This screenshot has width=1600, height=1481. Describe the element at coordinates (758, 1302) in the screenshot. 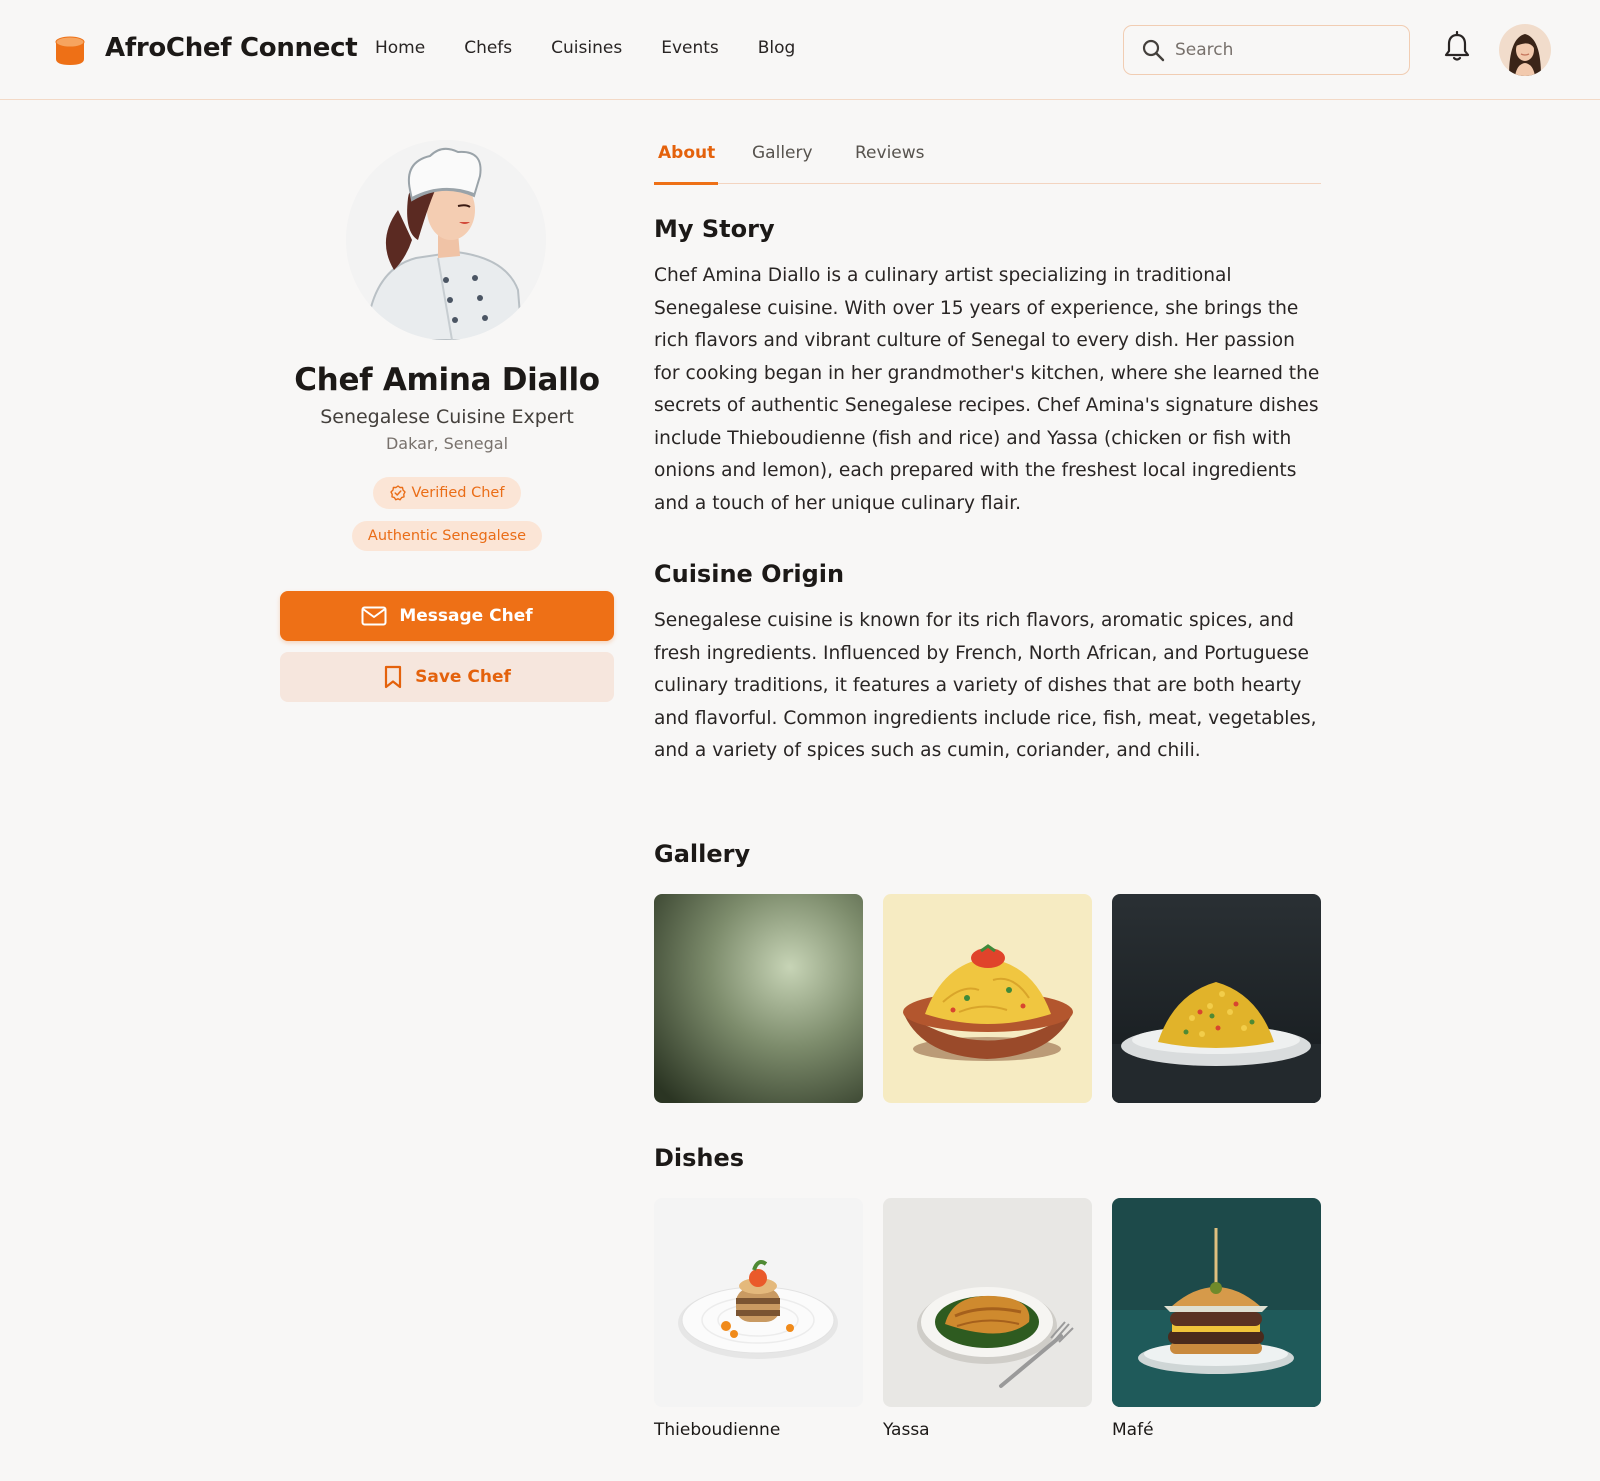

I see `dish-image-thieboudienne` at that location.